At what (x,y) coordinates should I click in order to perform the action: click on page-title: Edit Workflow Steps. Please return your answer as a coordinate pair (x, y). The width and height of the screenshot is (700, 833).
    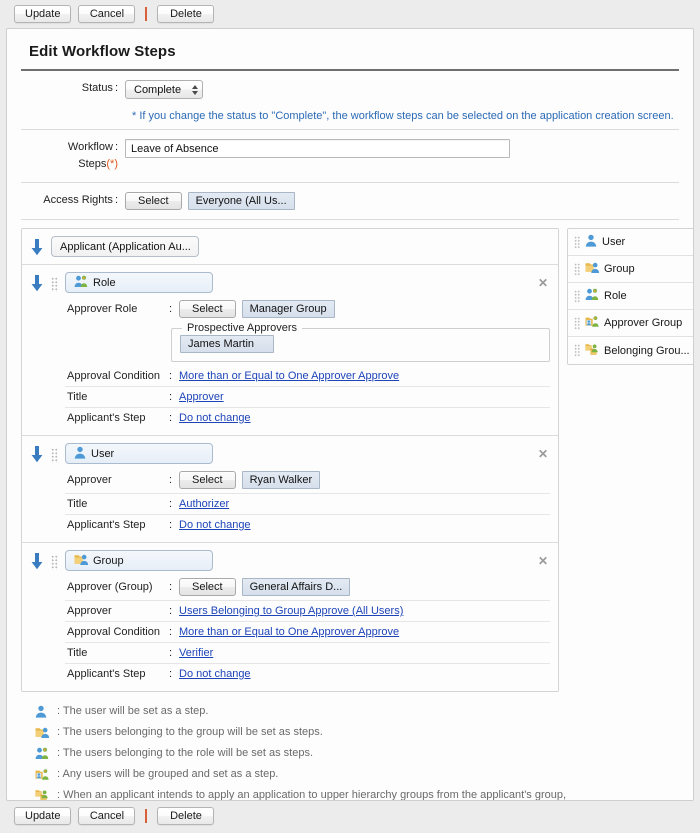
    Looking at the image, I should click on (102, 51).